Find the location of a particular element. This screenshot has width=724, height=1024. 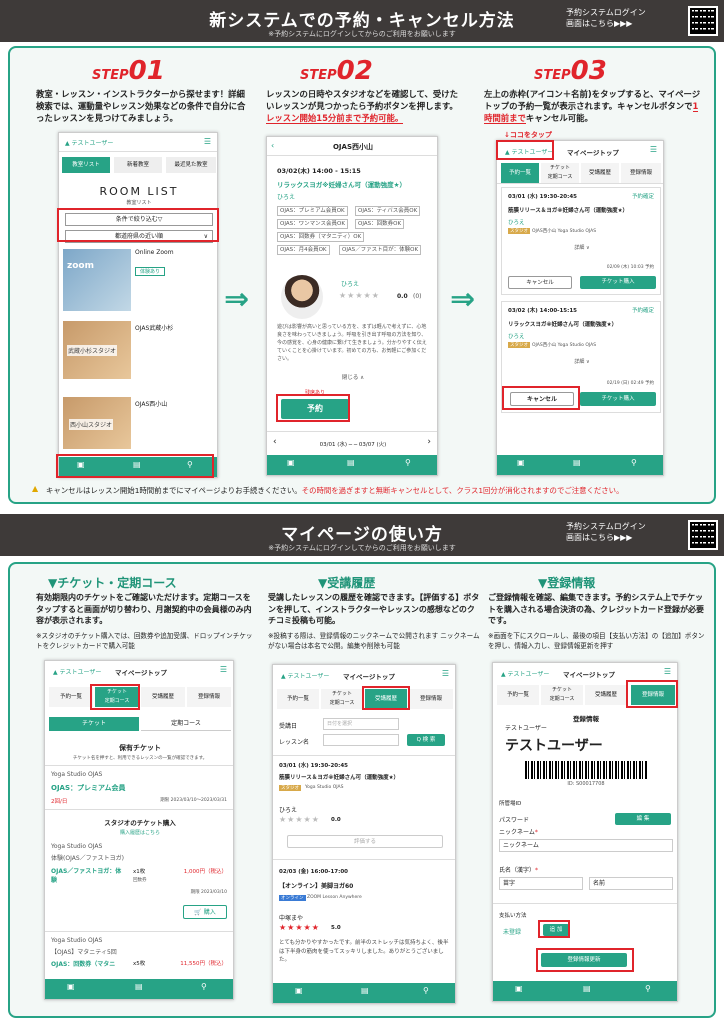

close-toggle: 閉じる ∧ is located at coordinates (353, 377).